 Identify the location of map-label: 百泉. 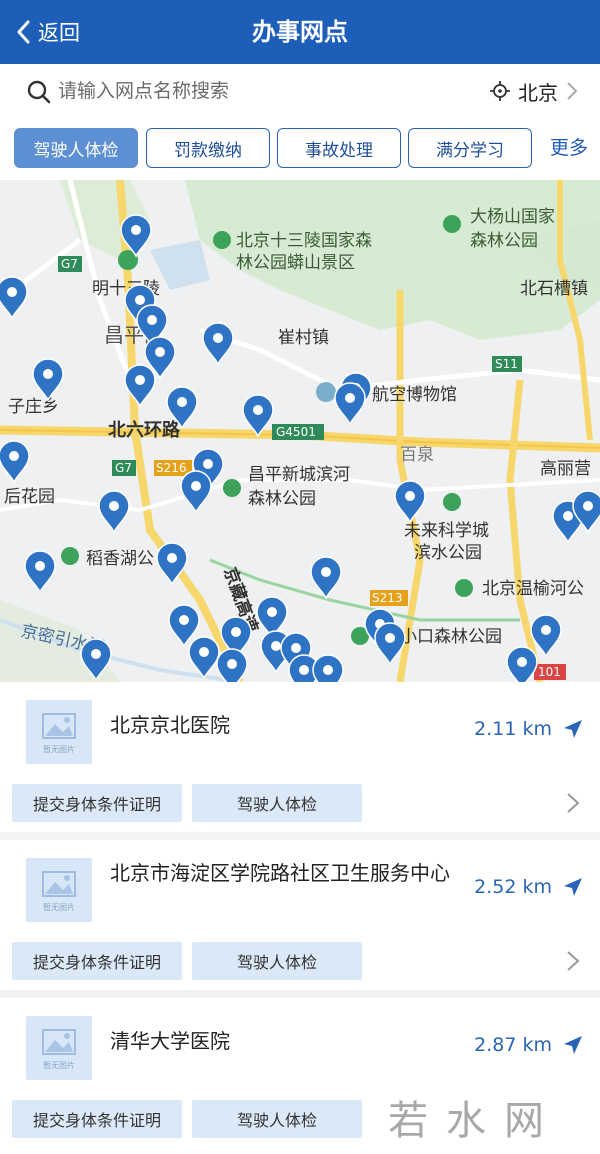
(417, 455).